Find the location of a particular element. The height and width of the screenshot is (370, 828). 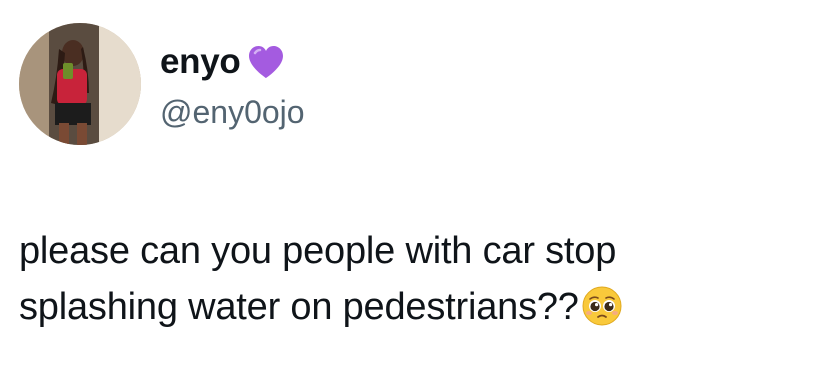

purple-heart-icon is located at coordinates (266, 62).